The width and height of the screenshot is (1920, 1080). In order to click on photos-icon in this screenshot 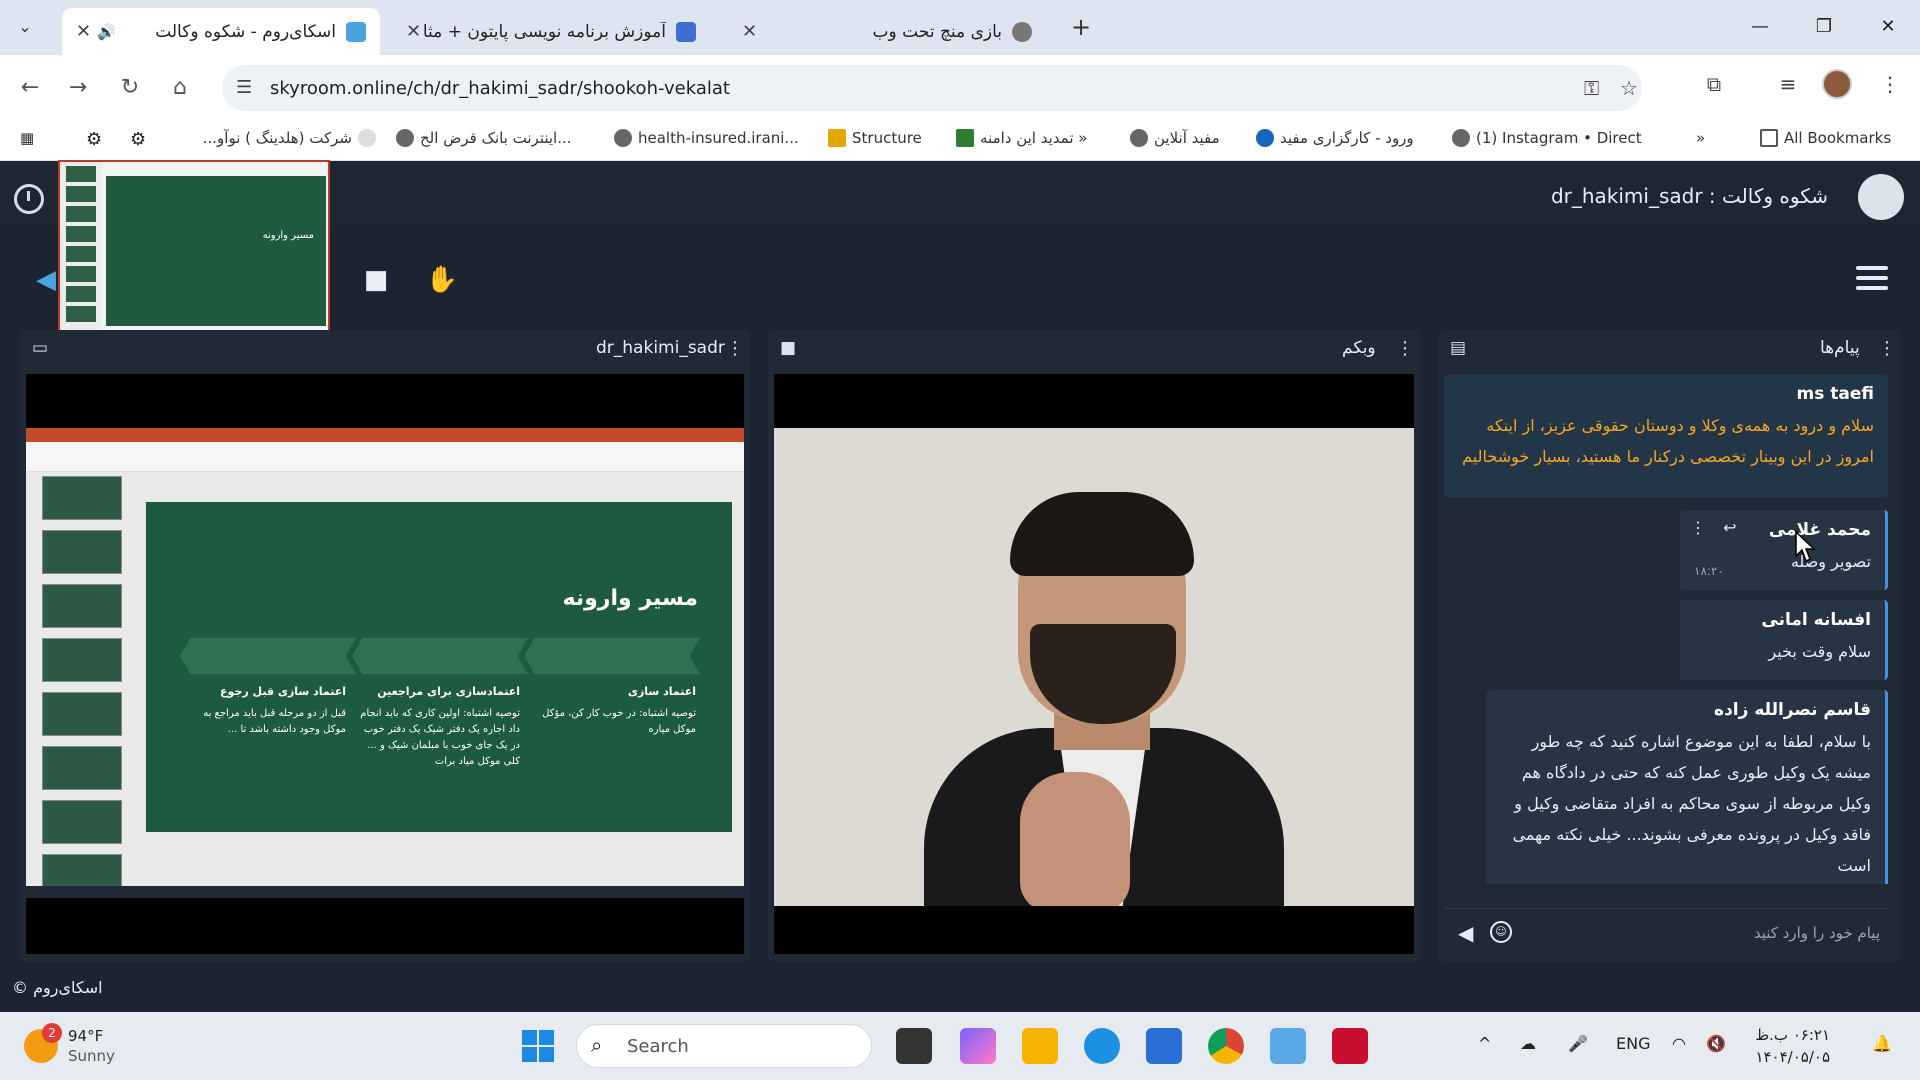, I will do `click(1288, 1046)`.